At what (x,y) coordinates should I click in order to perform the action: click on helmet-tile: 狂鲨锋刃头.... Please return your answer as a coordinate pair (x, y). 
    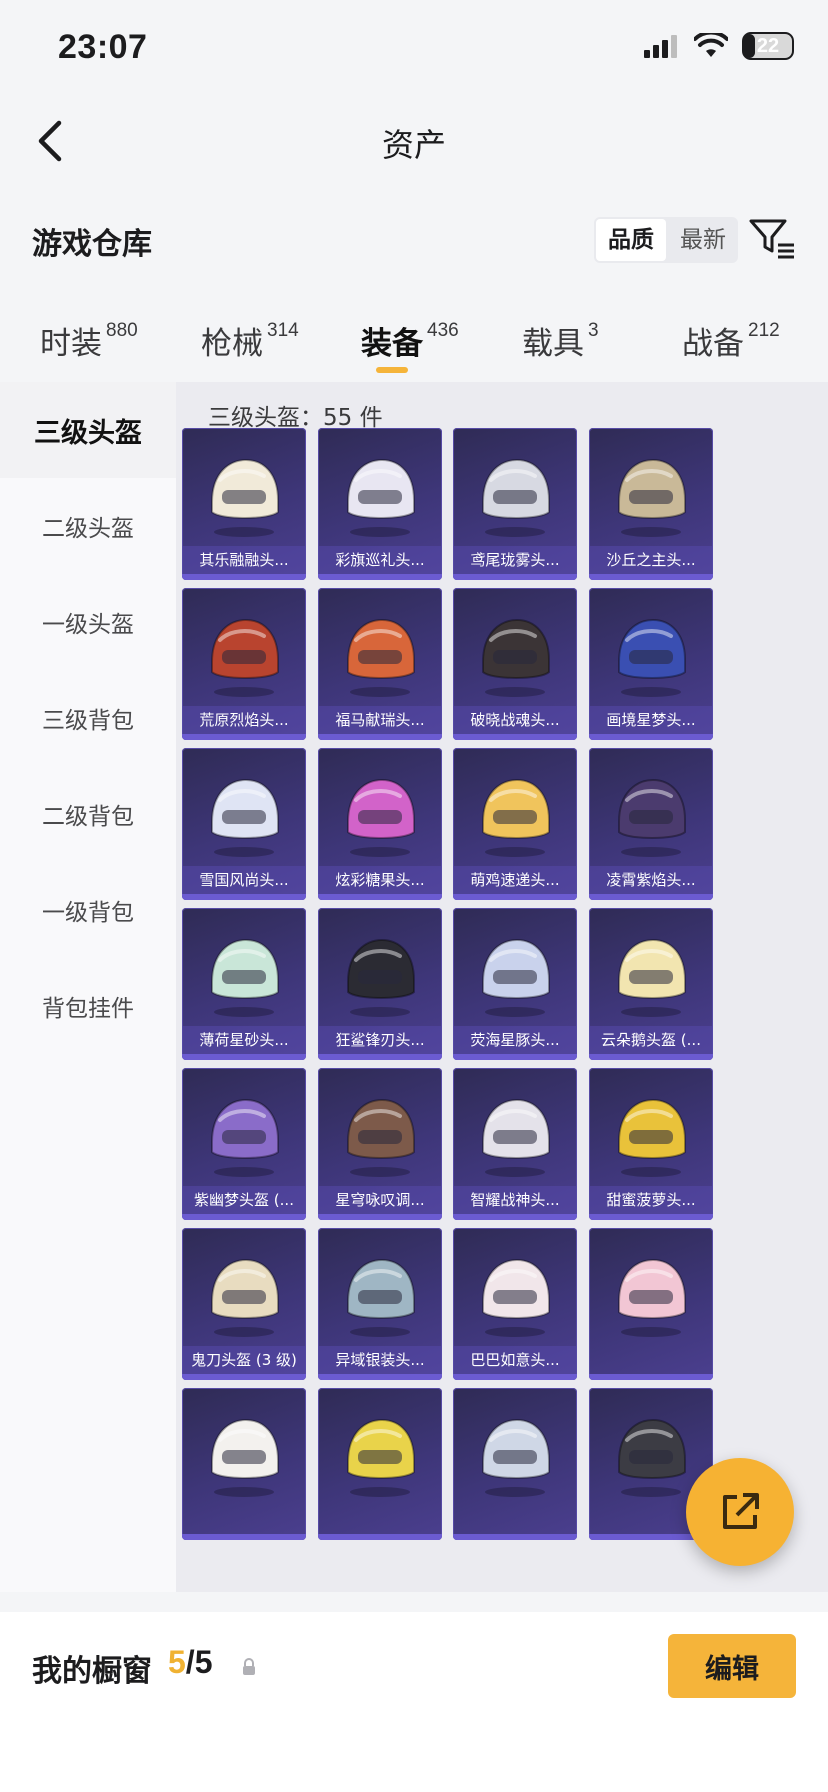
    Looking at the image, I should click on (380, 984).